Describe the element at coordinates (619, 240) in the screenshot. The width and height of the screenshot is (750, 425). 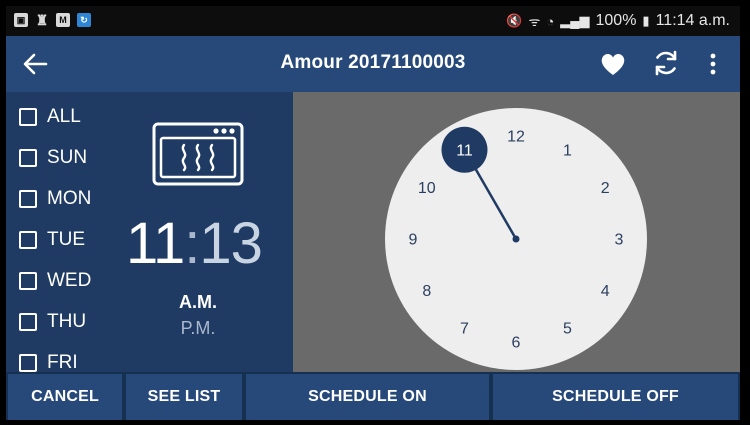
I see `clock-number-3: 3` at that location.